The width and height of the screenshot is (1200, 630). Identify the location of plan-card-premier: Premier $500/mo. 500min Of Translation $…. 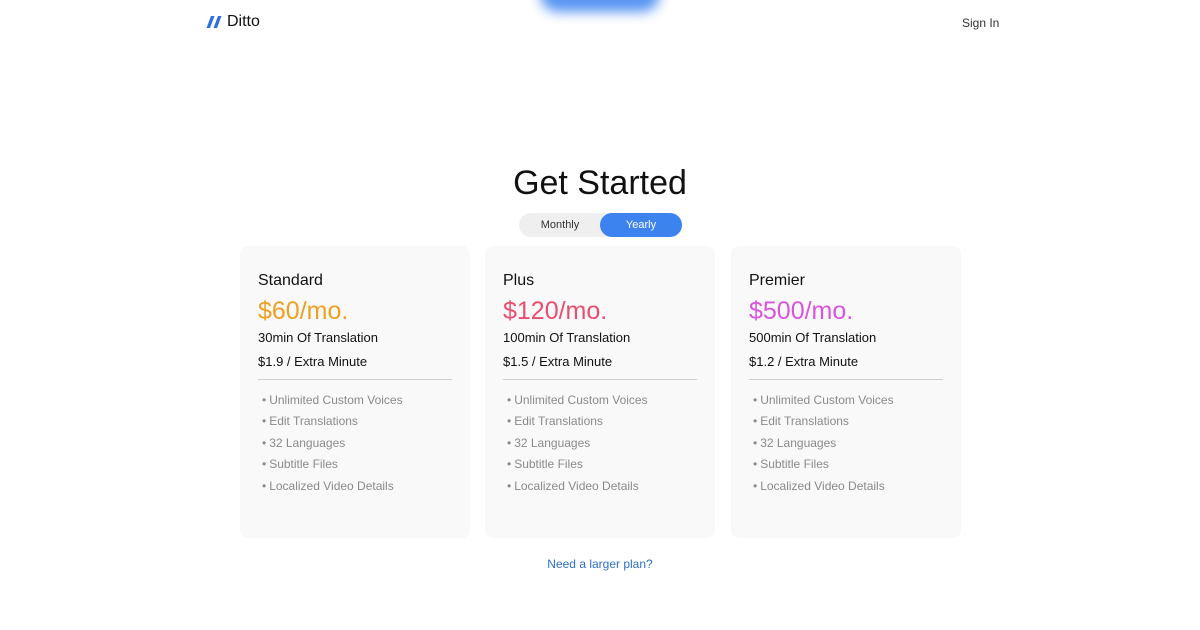
(846, 392).